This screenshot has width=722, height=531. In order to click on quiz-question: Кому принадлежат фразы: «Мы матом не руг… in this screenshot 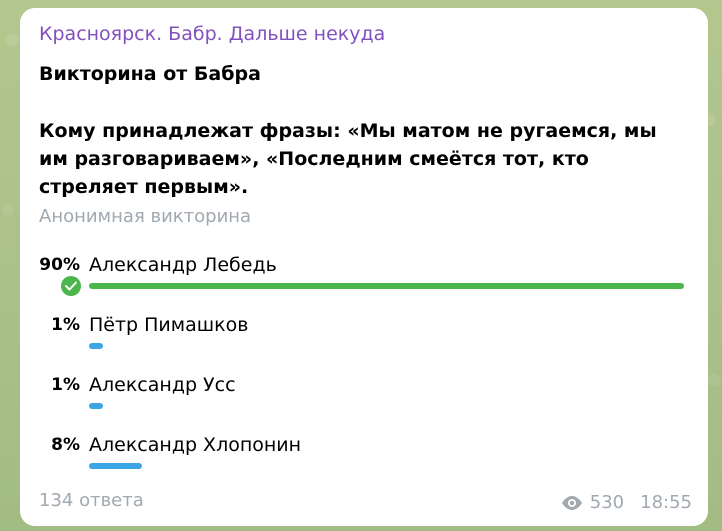, I will do `click(348, 159)`.